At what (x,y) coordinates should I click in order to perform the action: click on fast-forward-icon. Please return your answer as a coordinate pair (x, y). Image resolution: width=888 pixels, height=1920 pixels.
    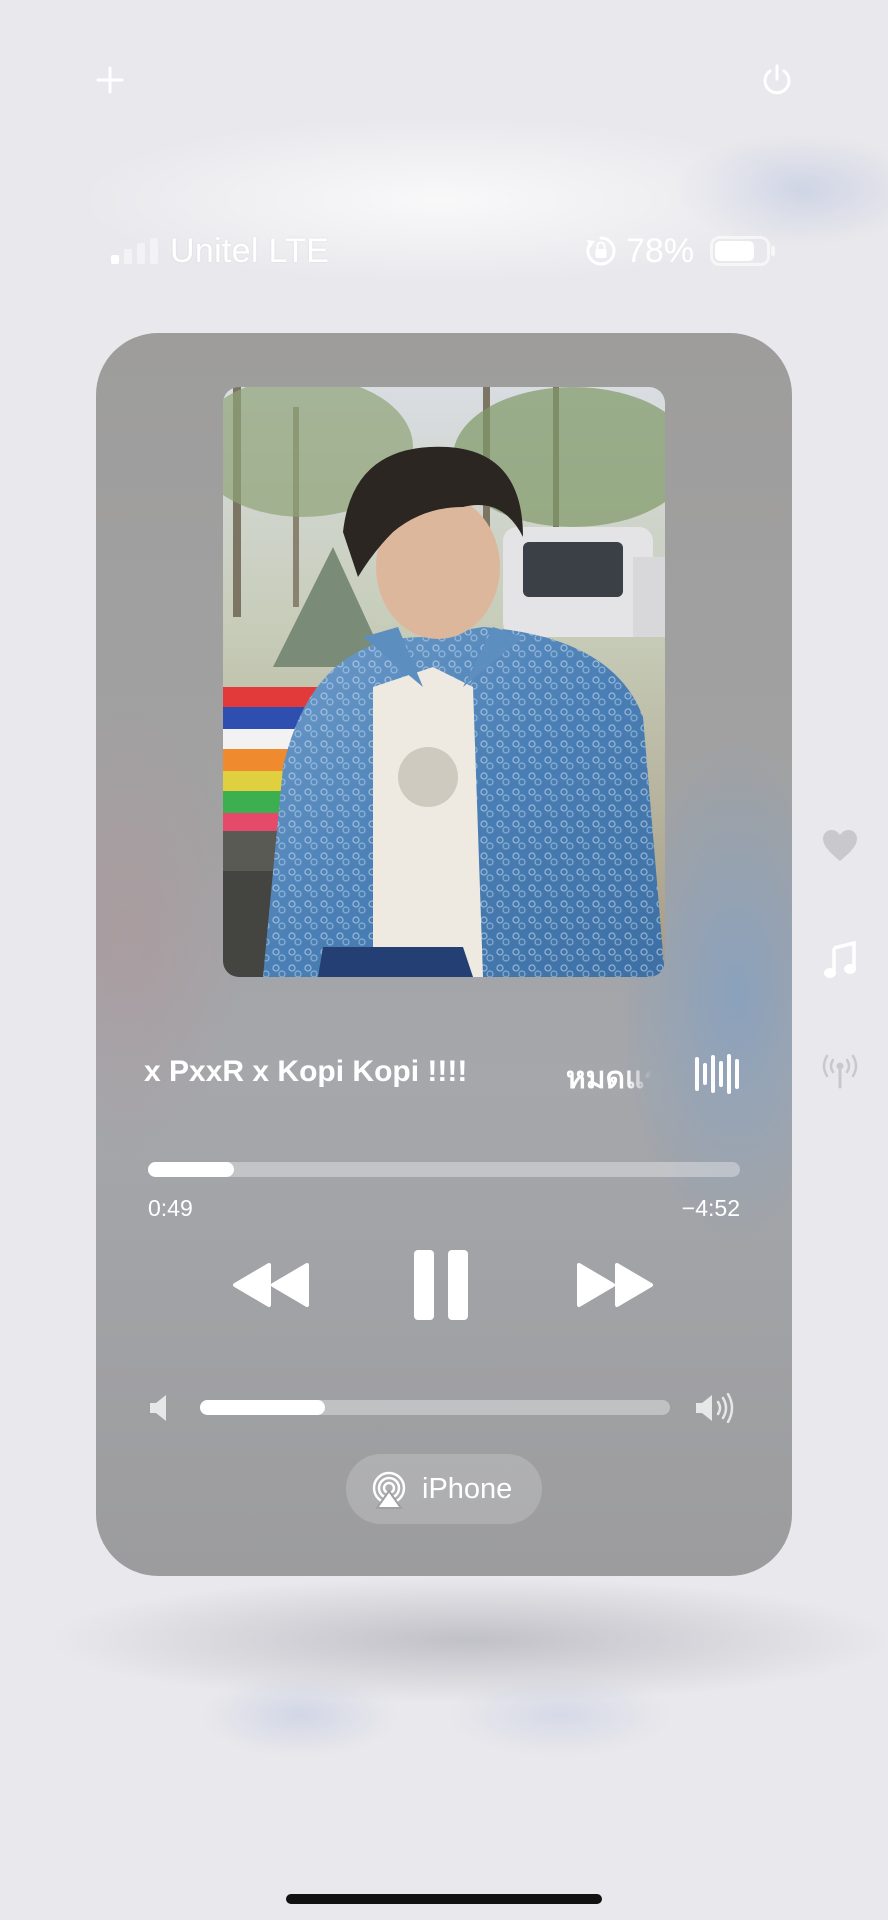
    Looking at the image, I should click on (615, 1285).